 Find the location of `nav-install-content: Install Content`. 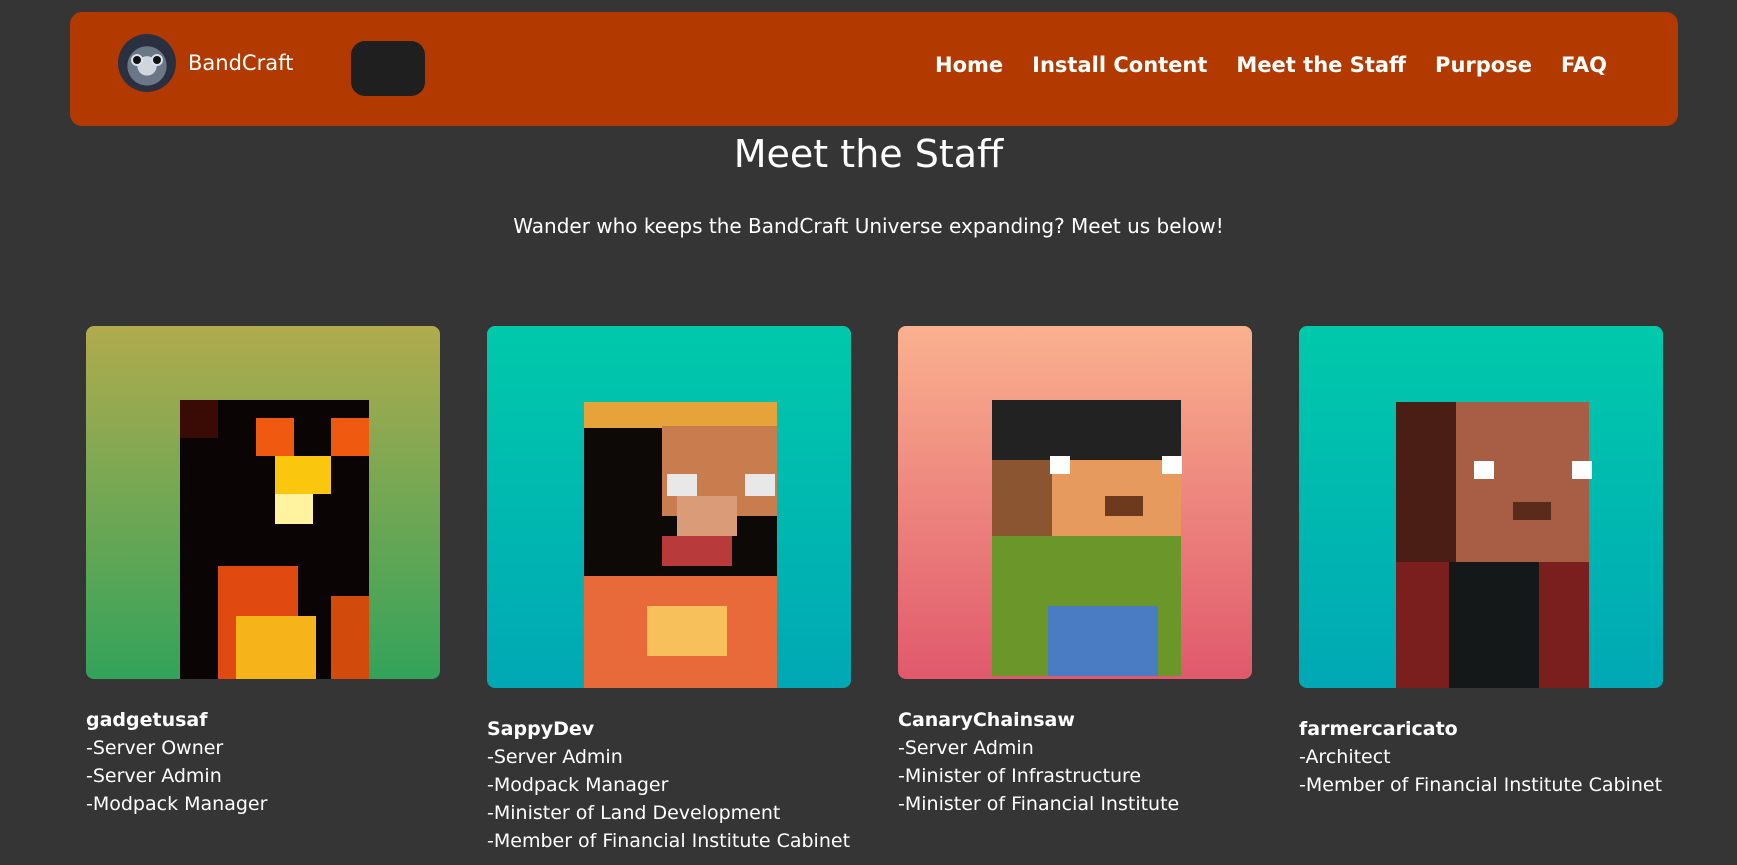

nav-install-content: Install Content is located at coordinates (1119, 65).